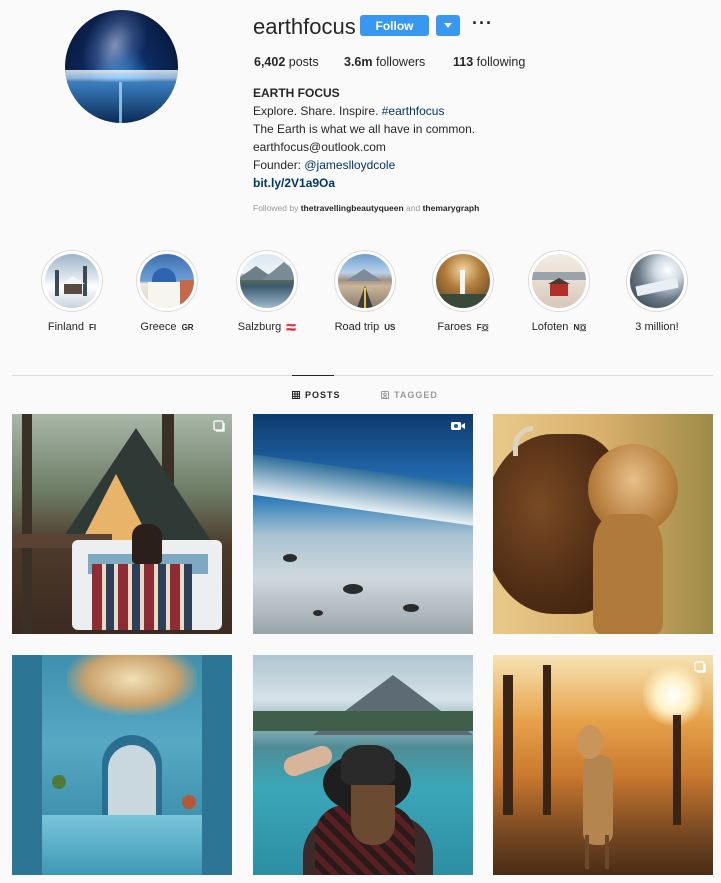  I want to click on bio-website-link: bit.ly/2V1a9Oa, so click(294, 183).